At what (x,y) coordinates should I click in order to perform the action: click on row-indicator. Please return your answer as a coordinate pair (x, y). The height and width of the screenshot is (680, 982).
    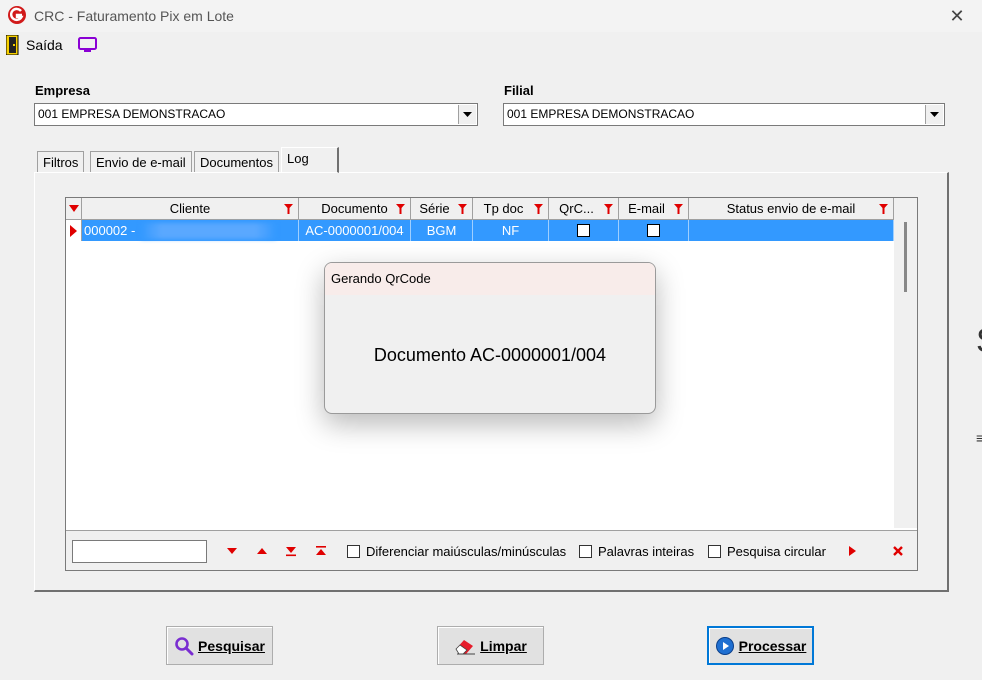
    Looking at the image, I should click on (74, 230).